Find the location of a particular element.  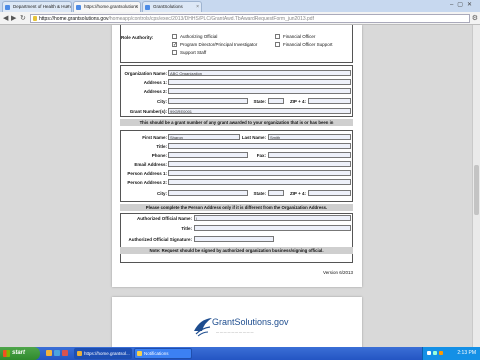

system-tray: 2:13 PM is located at coordinates (451, 353).